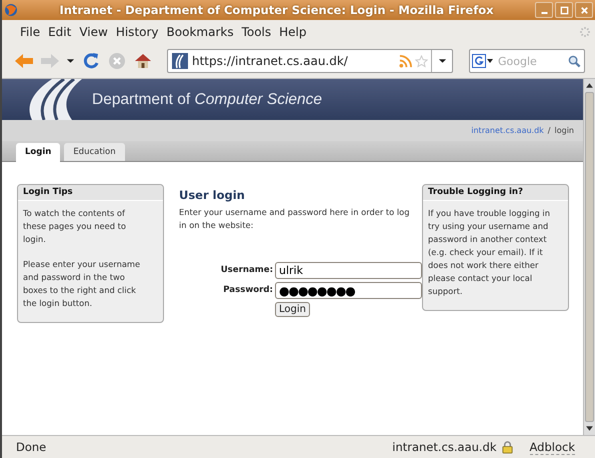  I want to click on star-icon, so click(421, 61).